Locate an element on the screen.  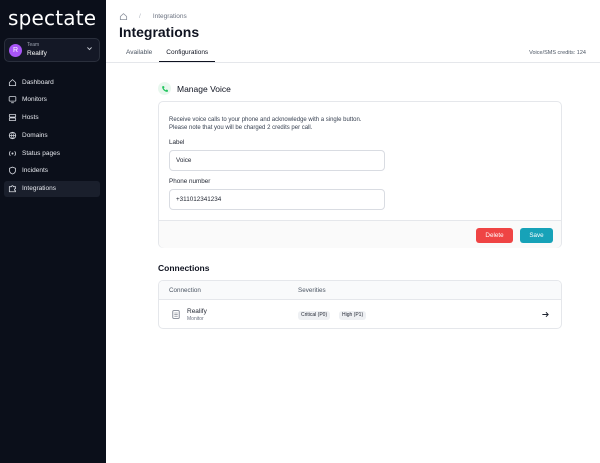
chevron-down-icon is located at coordinates (89, 49).